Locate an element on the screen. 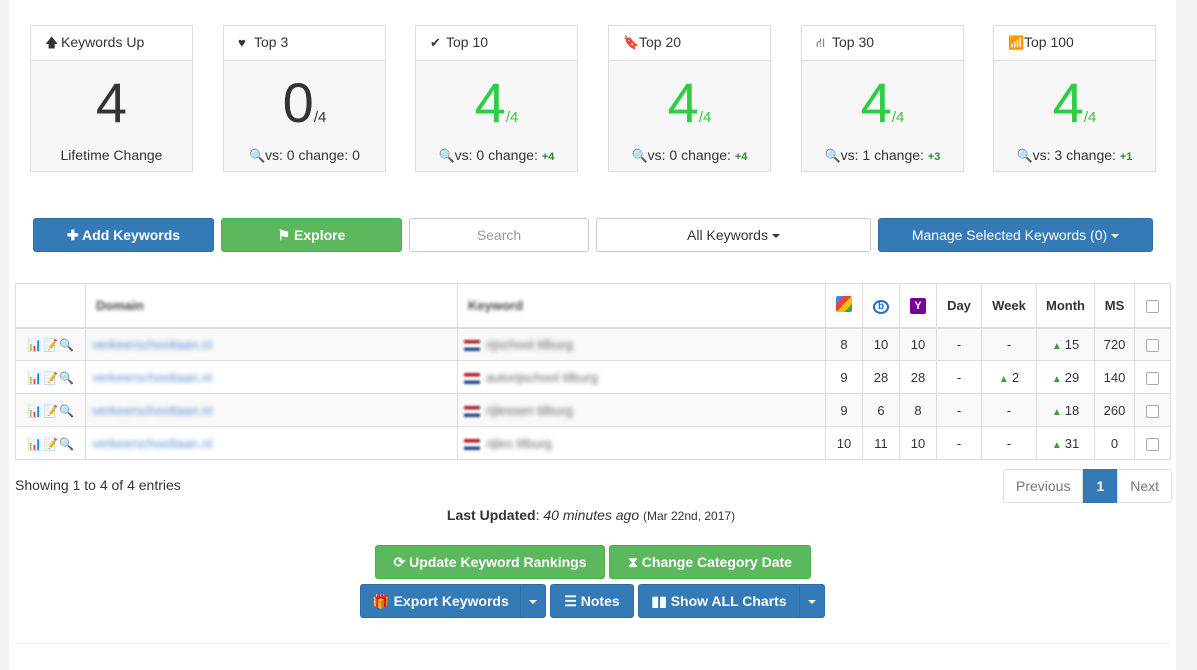  month-change-cell: ▲ 29 is located at coordinates (1065, 377).